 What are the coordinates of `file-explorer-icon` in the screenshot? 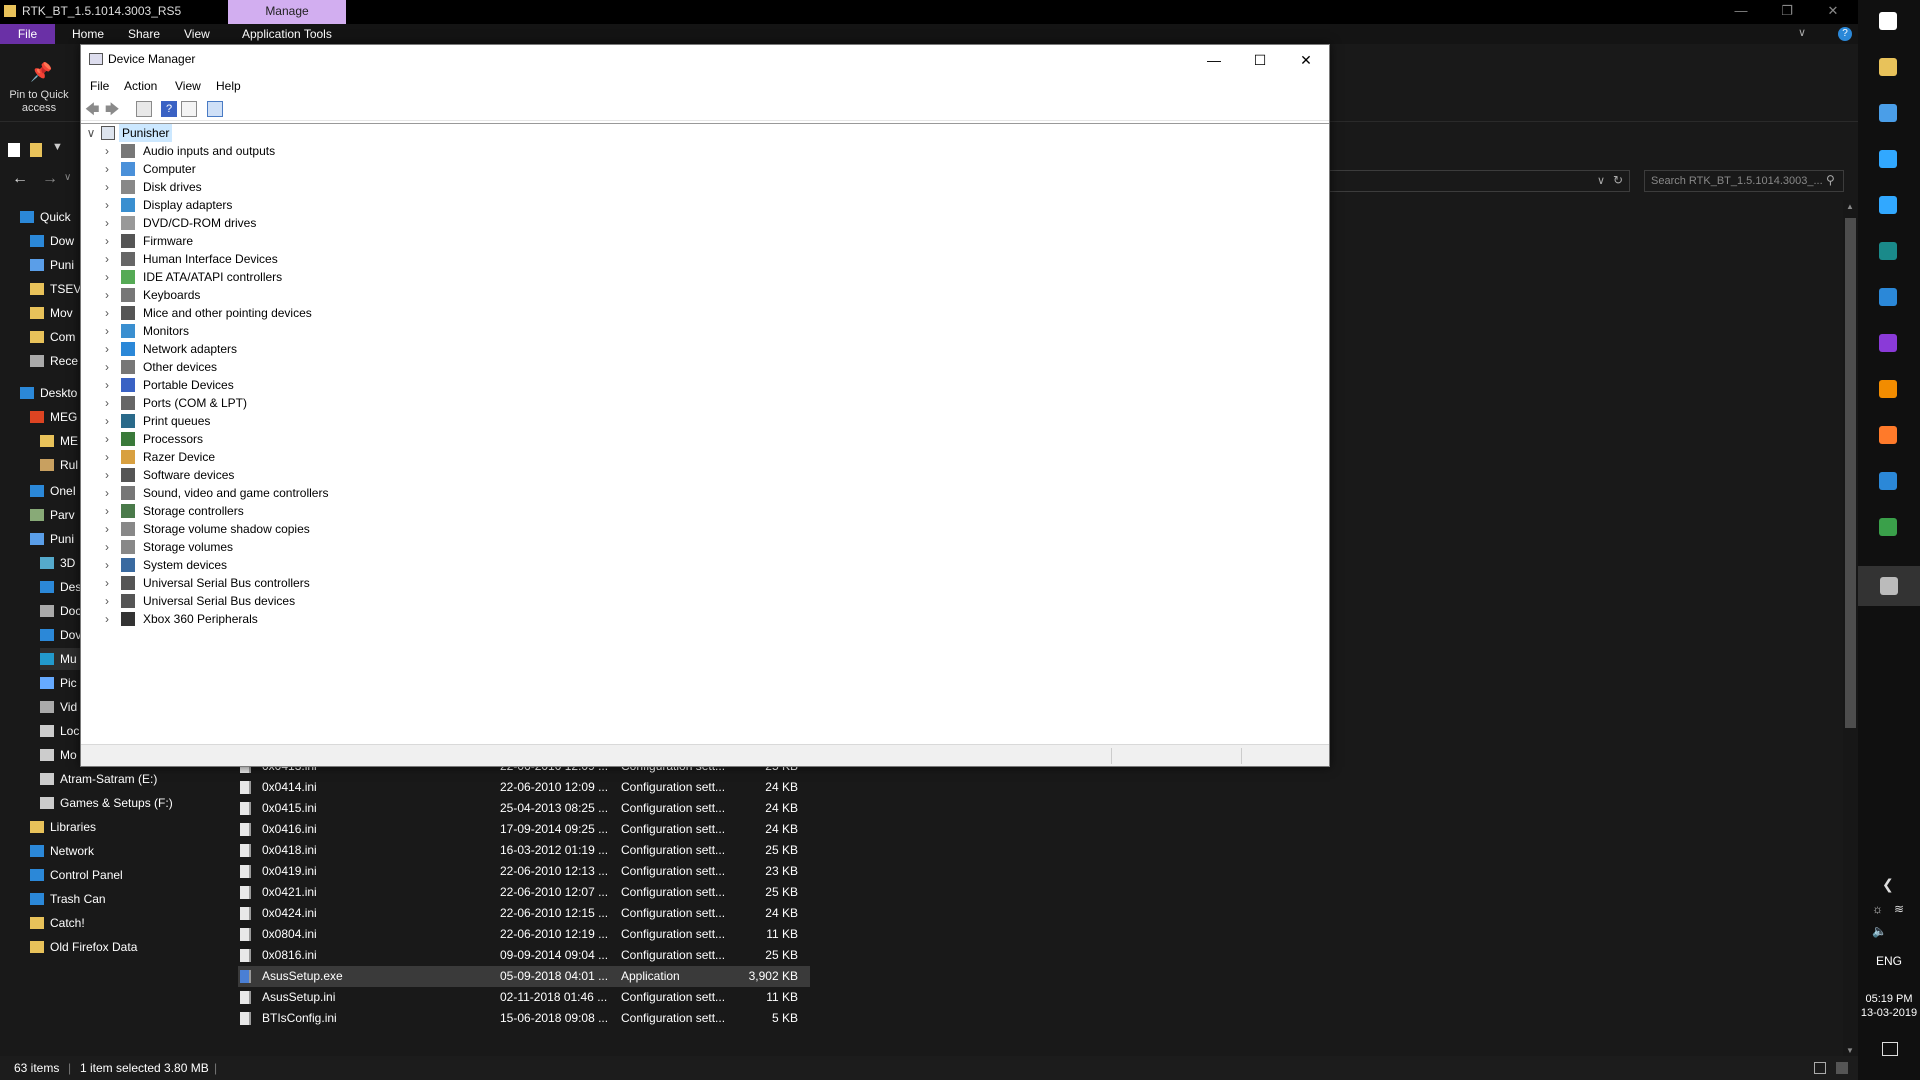 It's located at (1888, 67).